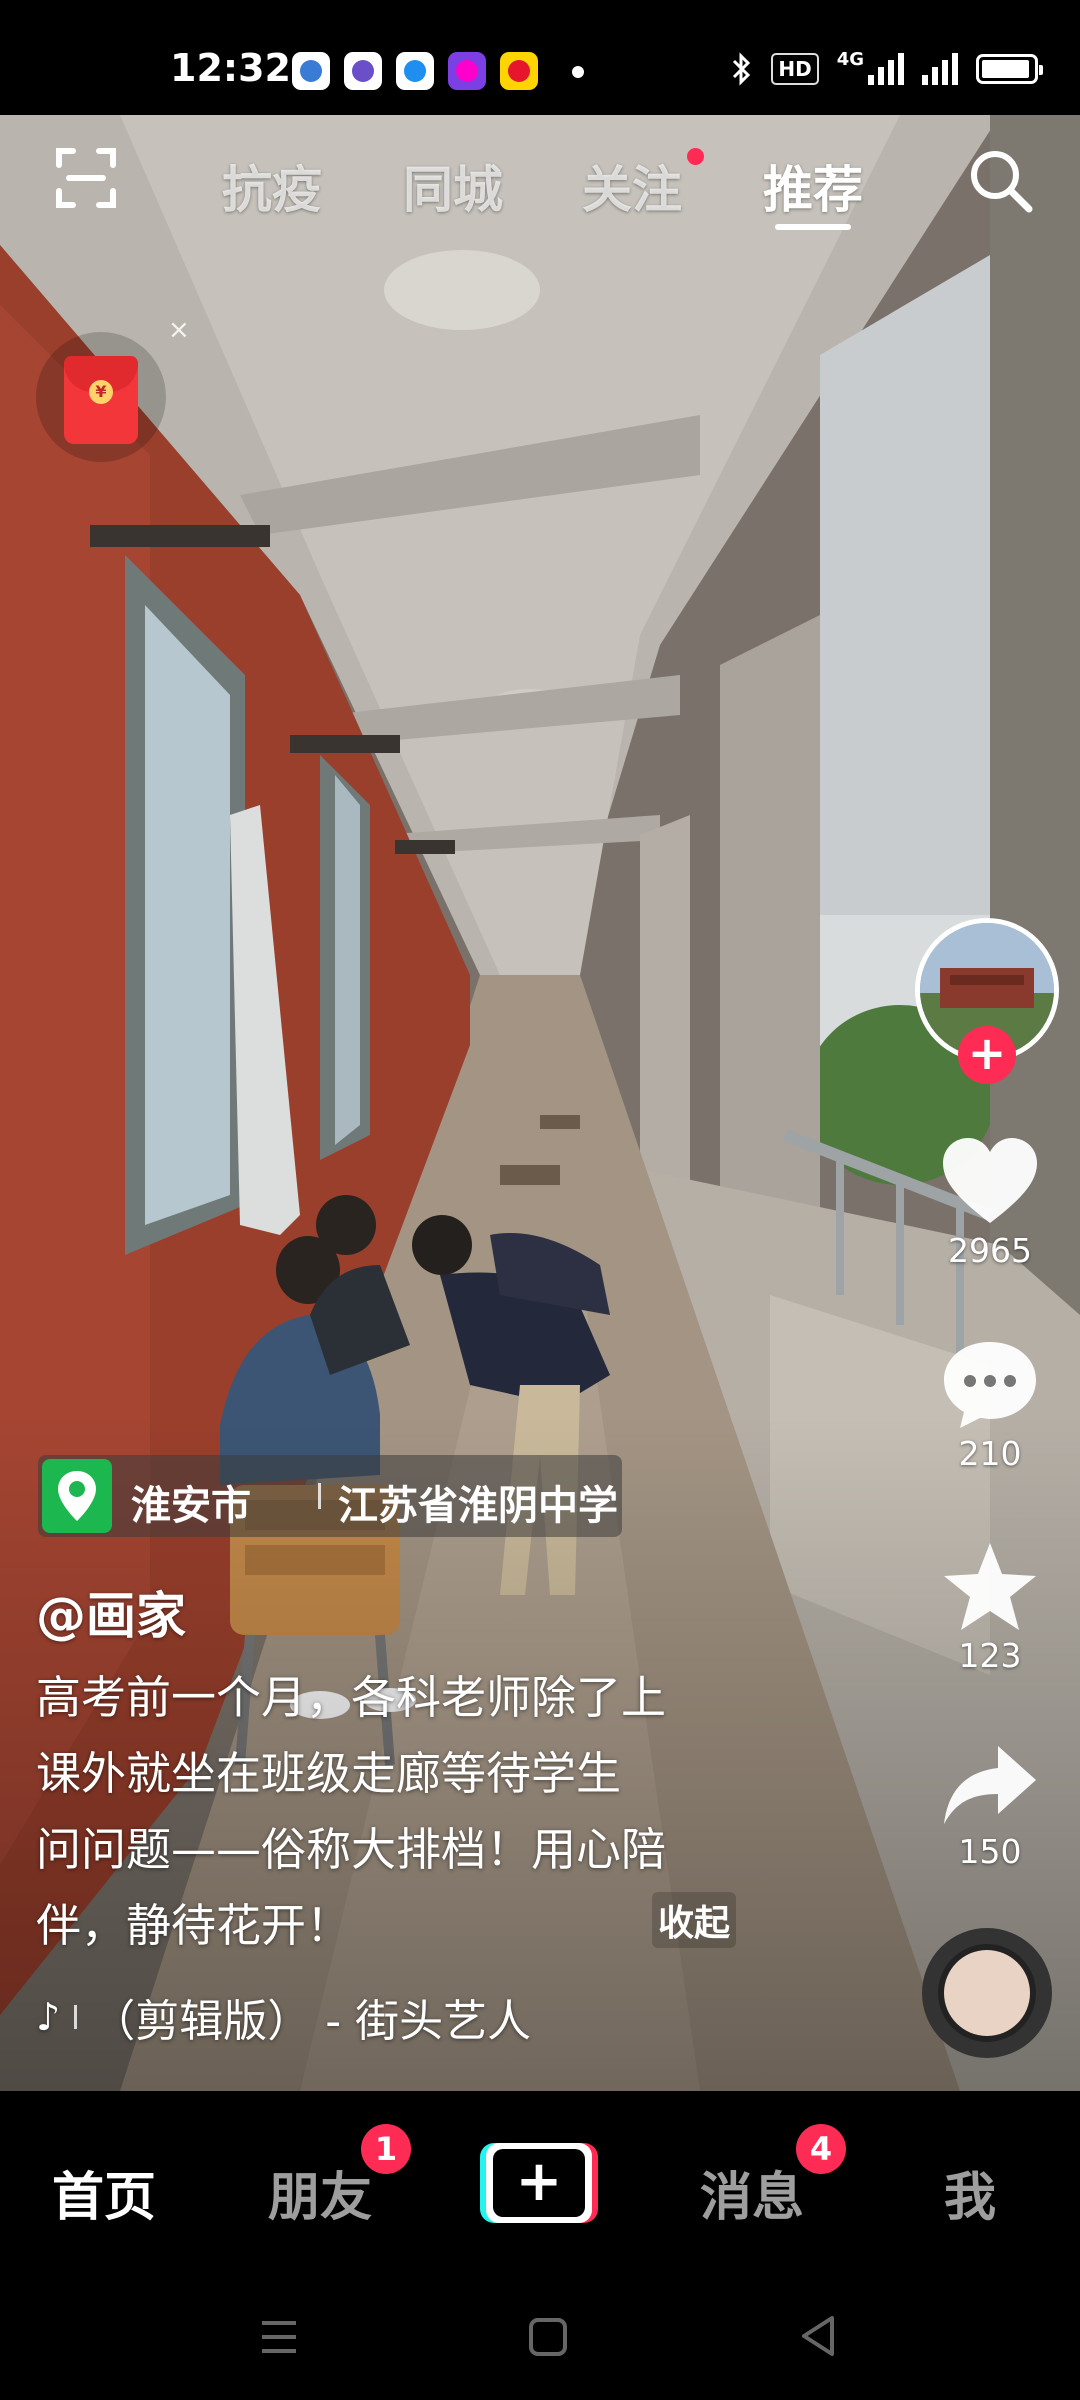 Image resolution: width=1080 pixels, height=2400 pixels. I want to click on scan-icon, so click(86, 178).